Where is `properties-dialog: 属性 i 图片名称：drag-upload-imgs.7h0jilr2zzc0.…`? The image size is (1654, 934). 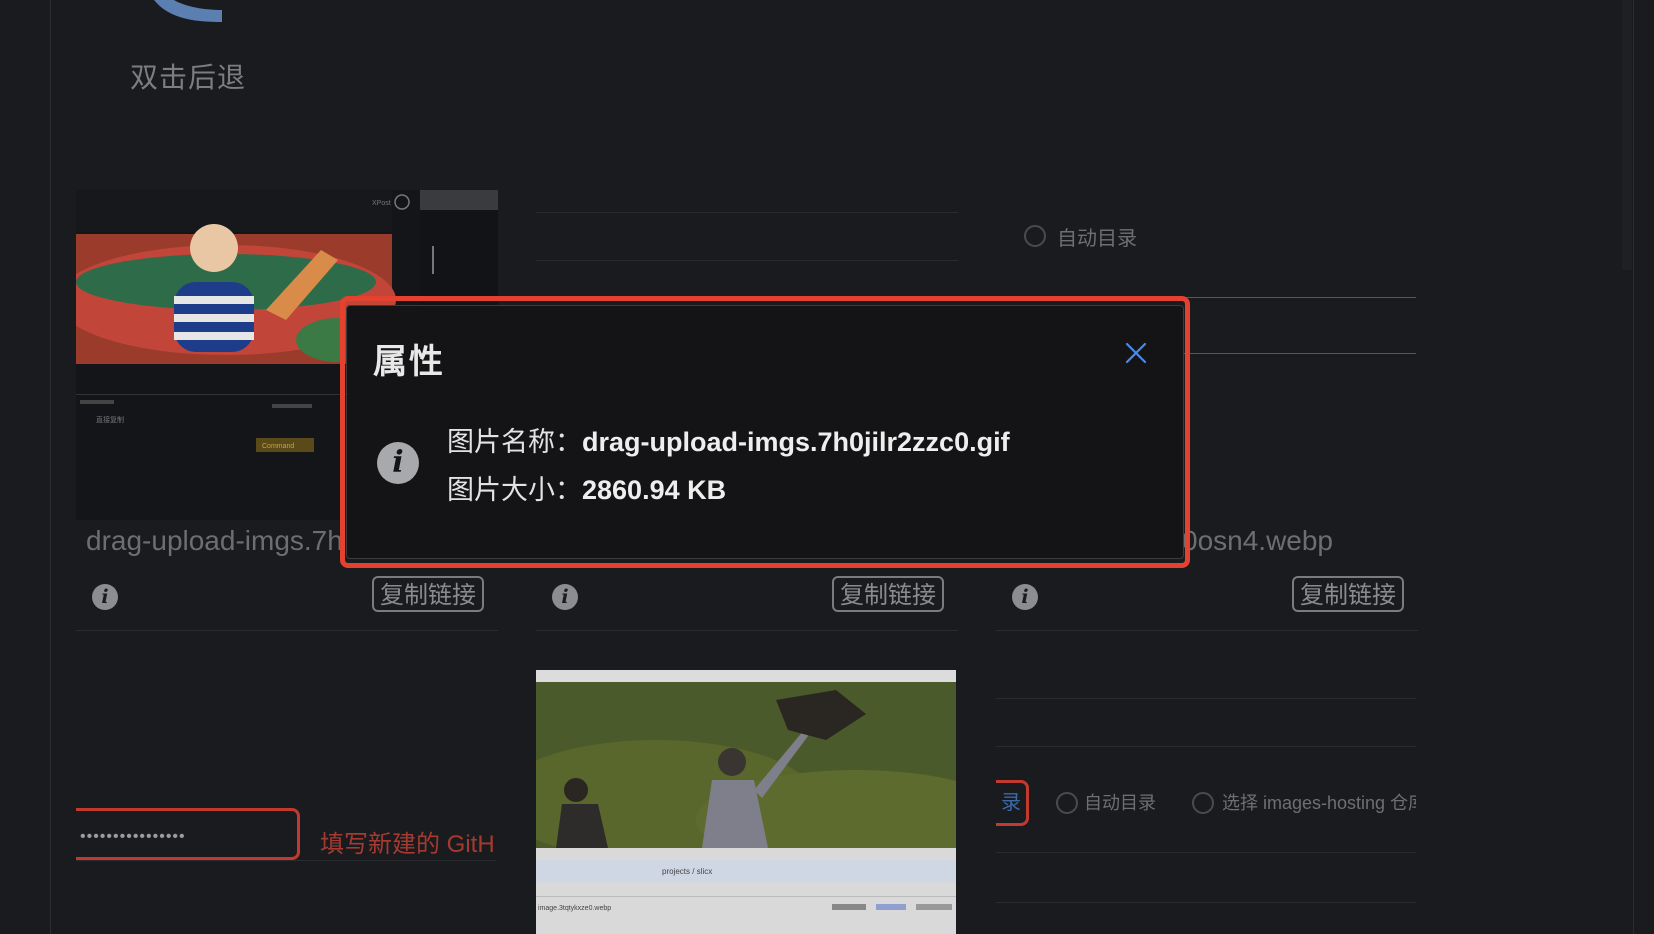
properties-dialog: 属性 i 图片名称：drag-upload-imgs.7h0jilr2zzc0.… is located at coordinates (765, 432).